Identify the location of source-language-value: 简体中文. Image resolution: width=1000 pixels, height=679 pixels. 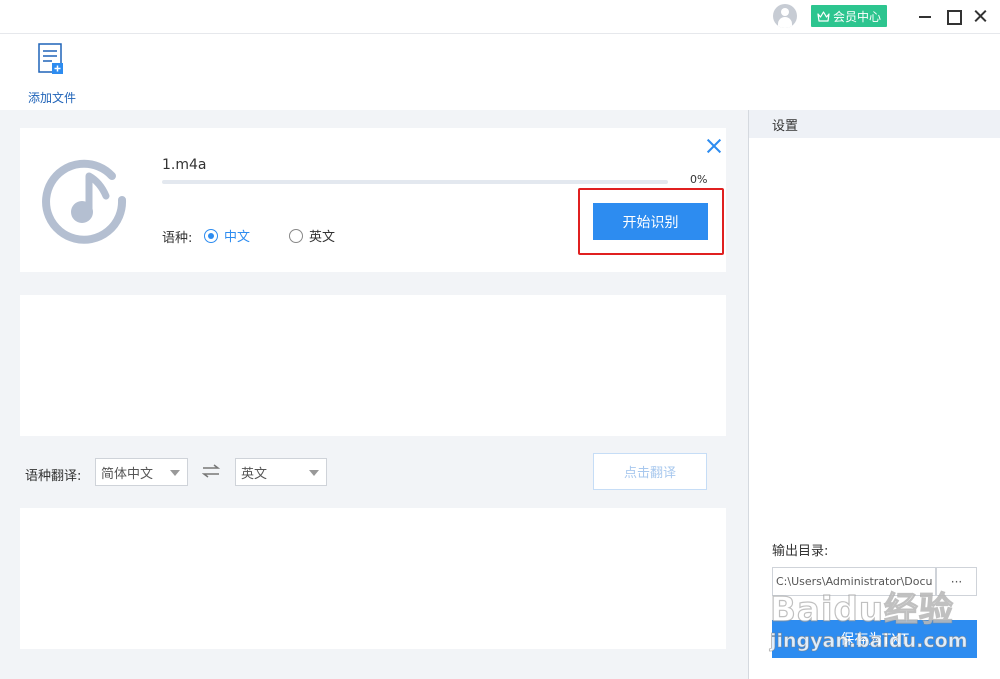
(127, 474).